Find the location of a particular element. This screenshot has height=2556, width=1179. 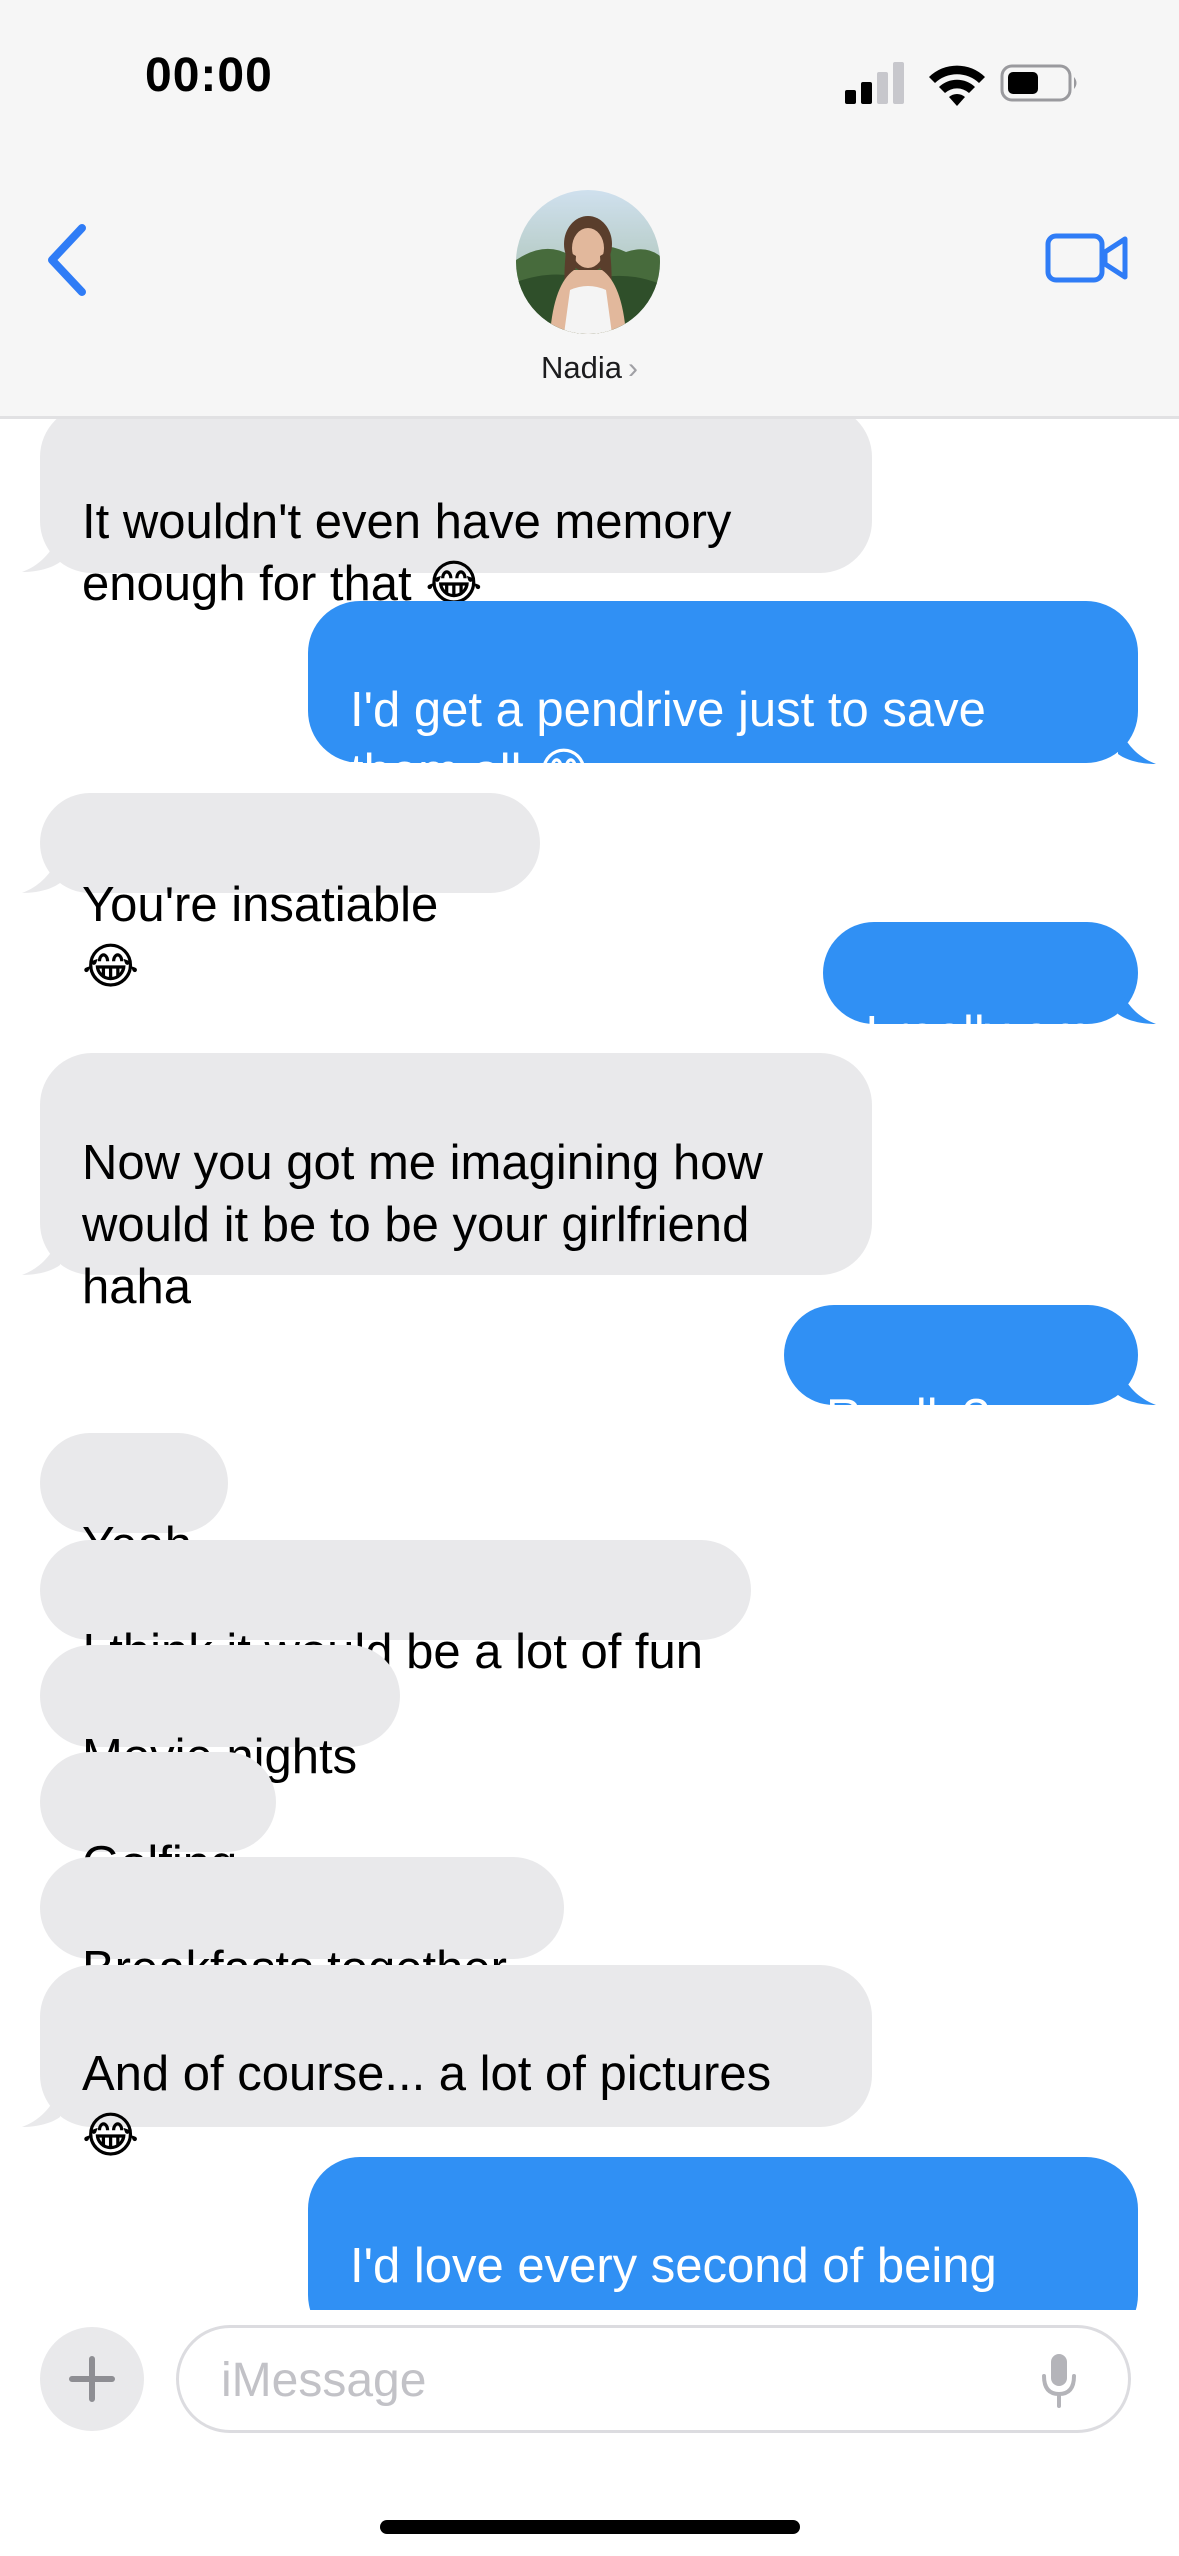

message-text: Really? haha is located at coordinates (908, 1448).